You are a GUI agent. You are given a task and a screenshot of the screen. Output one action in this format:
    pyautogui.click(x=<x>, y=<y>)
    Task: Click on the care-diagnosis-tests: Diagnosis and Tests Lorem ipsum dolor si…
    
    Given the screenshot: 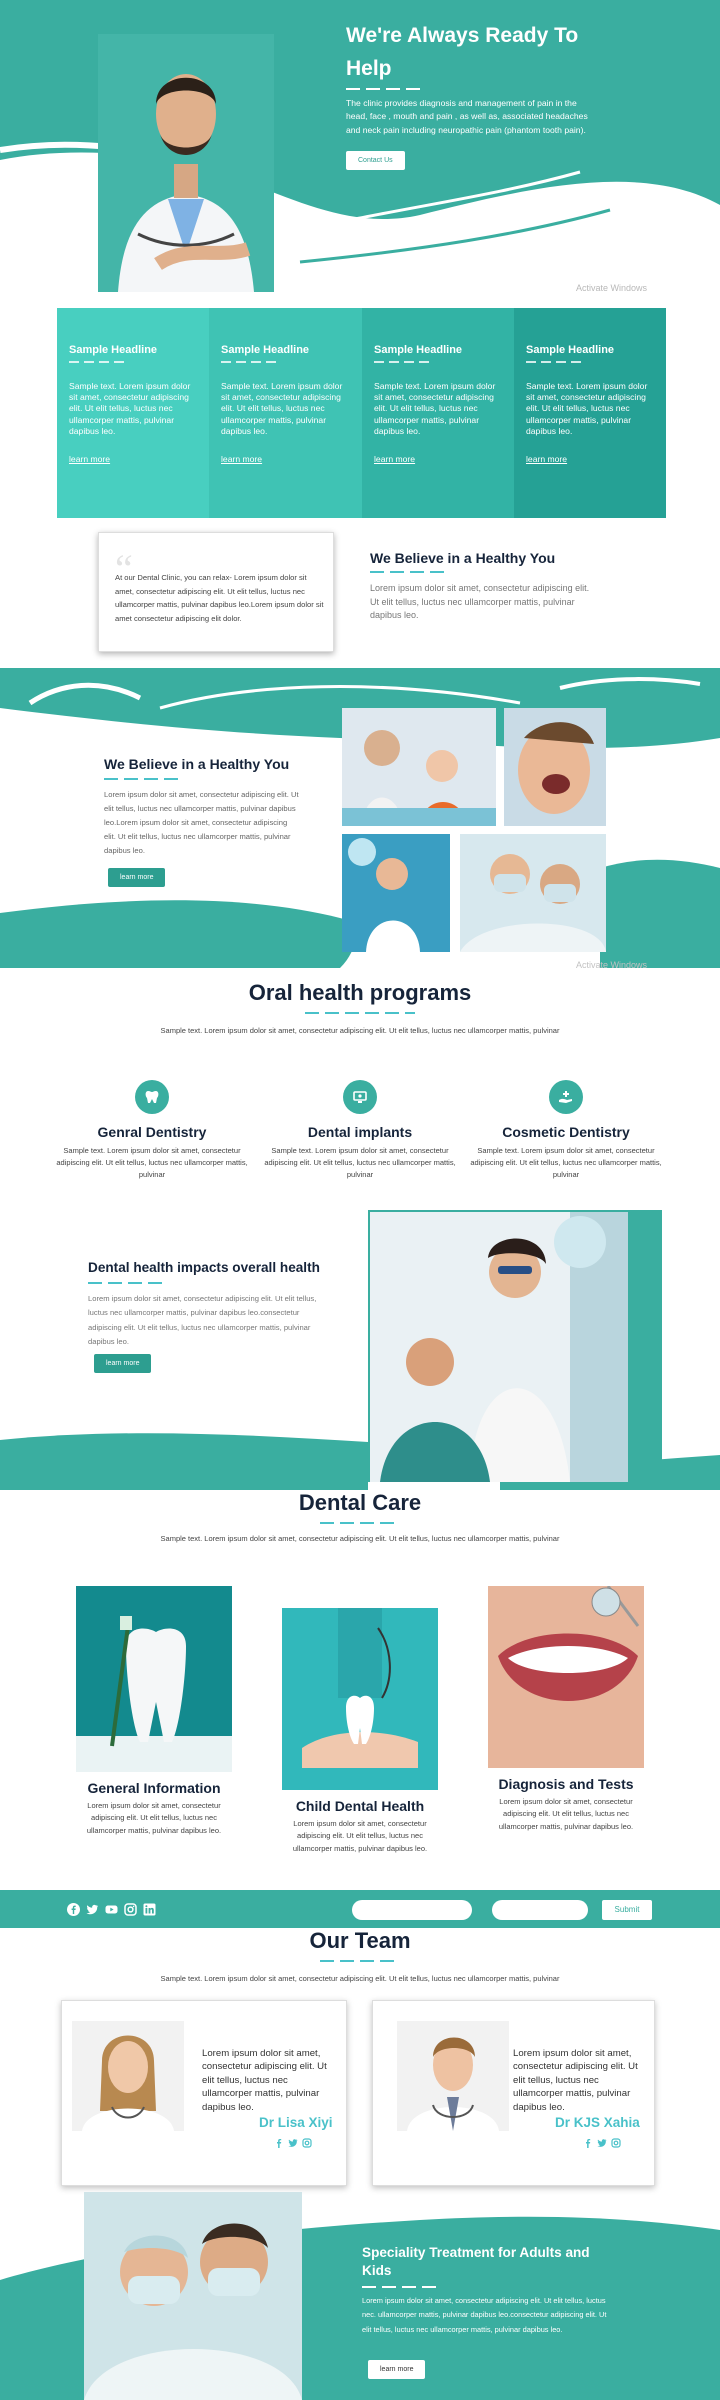 What is the action you would take?
    pyautogui.click(x=566, y=1709)
    